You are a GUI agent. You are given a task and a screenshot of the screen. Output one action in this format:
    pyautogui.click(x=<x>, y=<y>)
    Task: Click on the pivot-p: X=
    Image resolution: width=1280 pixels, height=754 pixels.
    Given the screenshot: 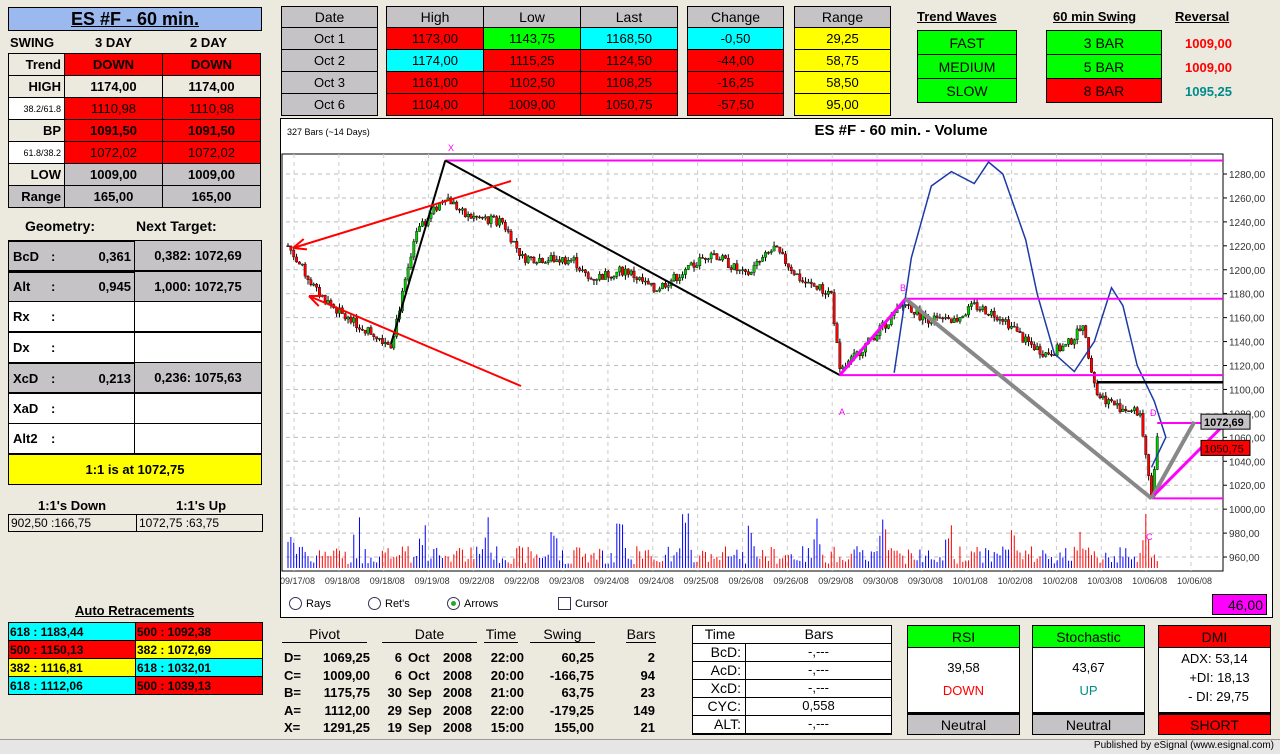 What is the action you would take?
    pyautogui.click(x=292, y=727)
    